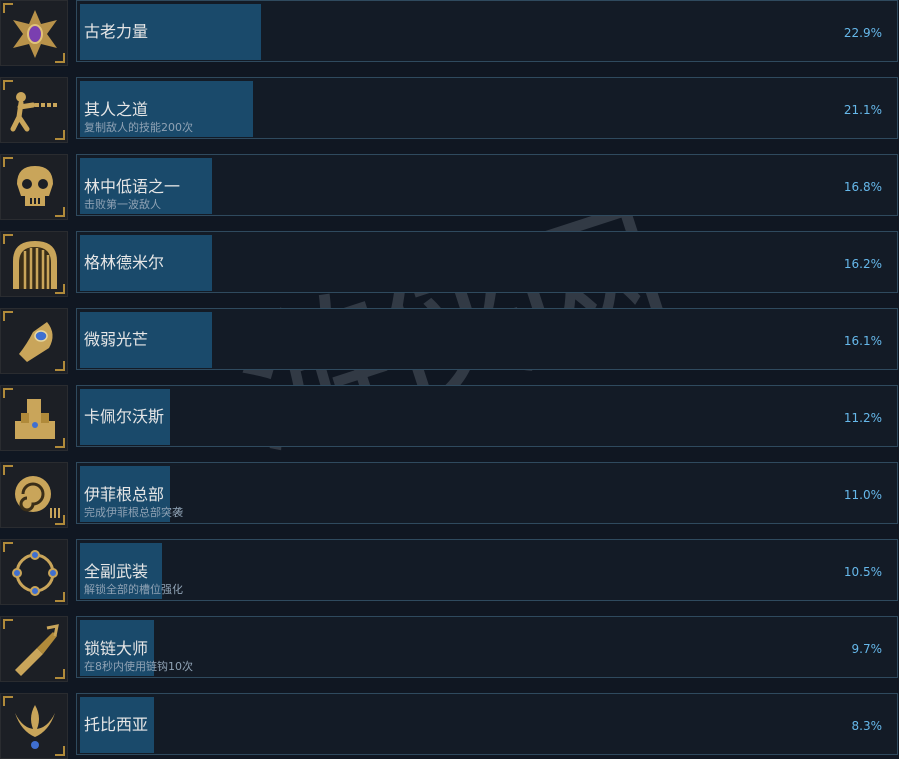 This screenshot has width=899, height=759. I want to click on achievement-row: 卡佩尔沃斯 11.2%, so click(449, 418).